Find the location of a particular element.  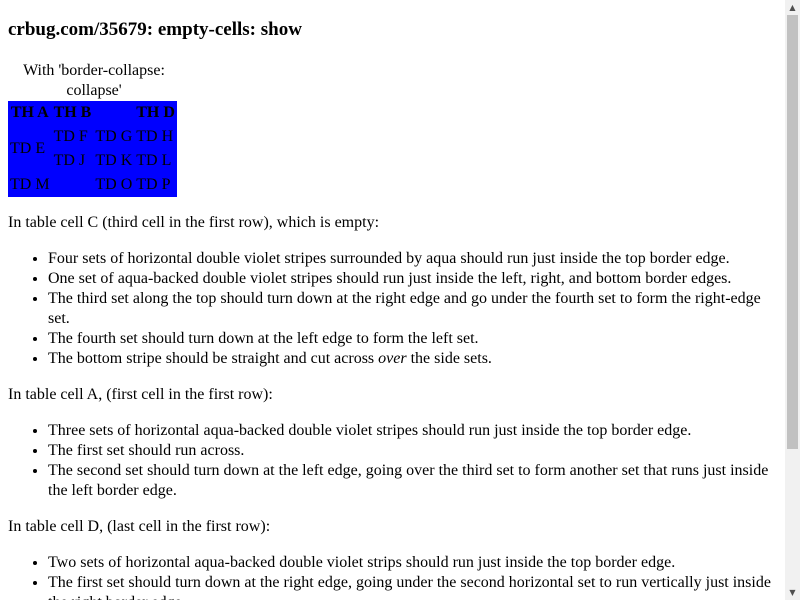

vertical-scrollbar: ▲ ▼ is located at coordinates (792, 300).